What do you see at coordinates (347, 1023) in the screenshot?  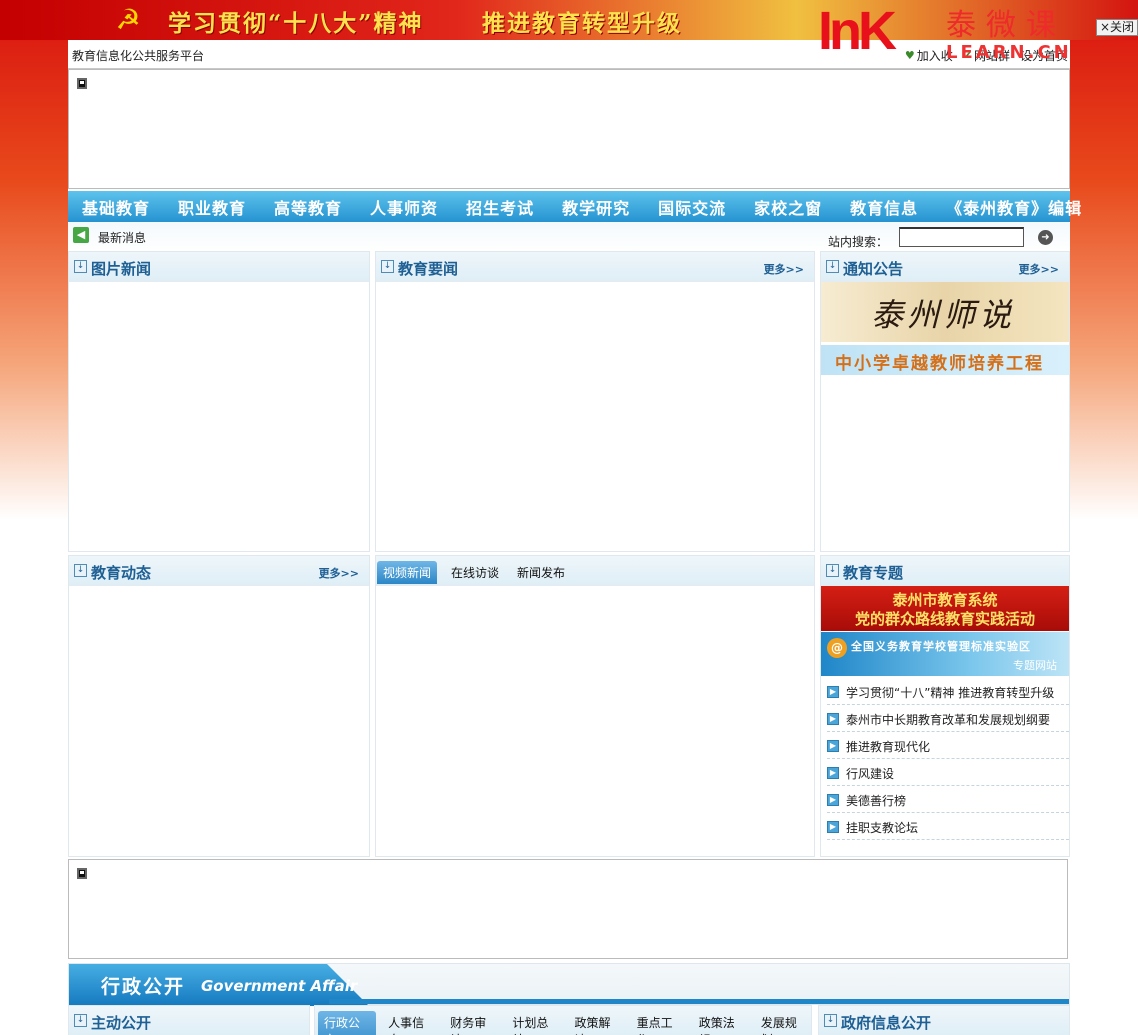 I see `tab-admin-docs: 行政公文` at bounding box center [347, 1023].